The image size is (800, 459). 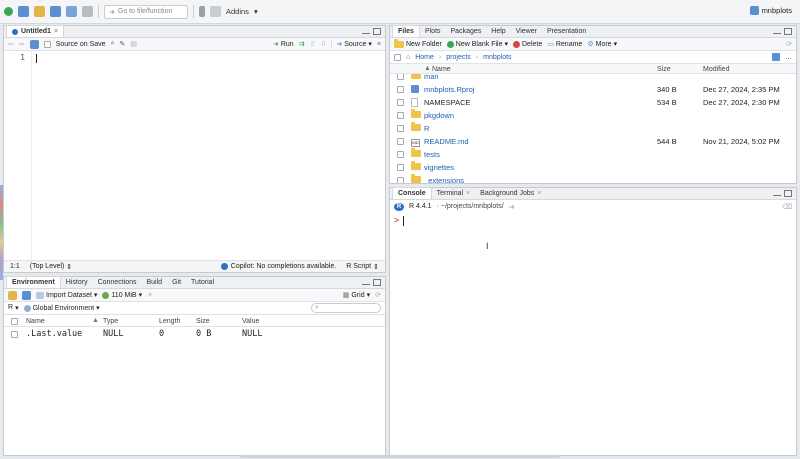 What do you see at coordinates (527, 44) in the screenshot?
I see `delete-button: Delete` at bounding box center [527, 44].